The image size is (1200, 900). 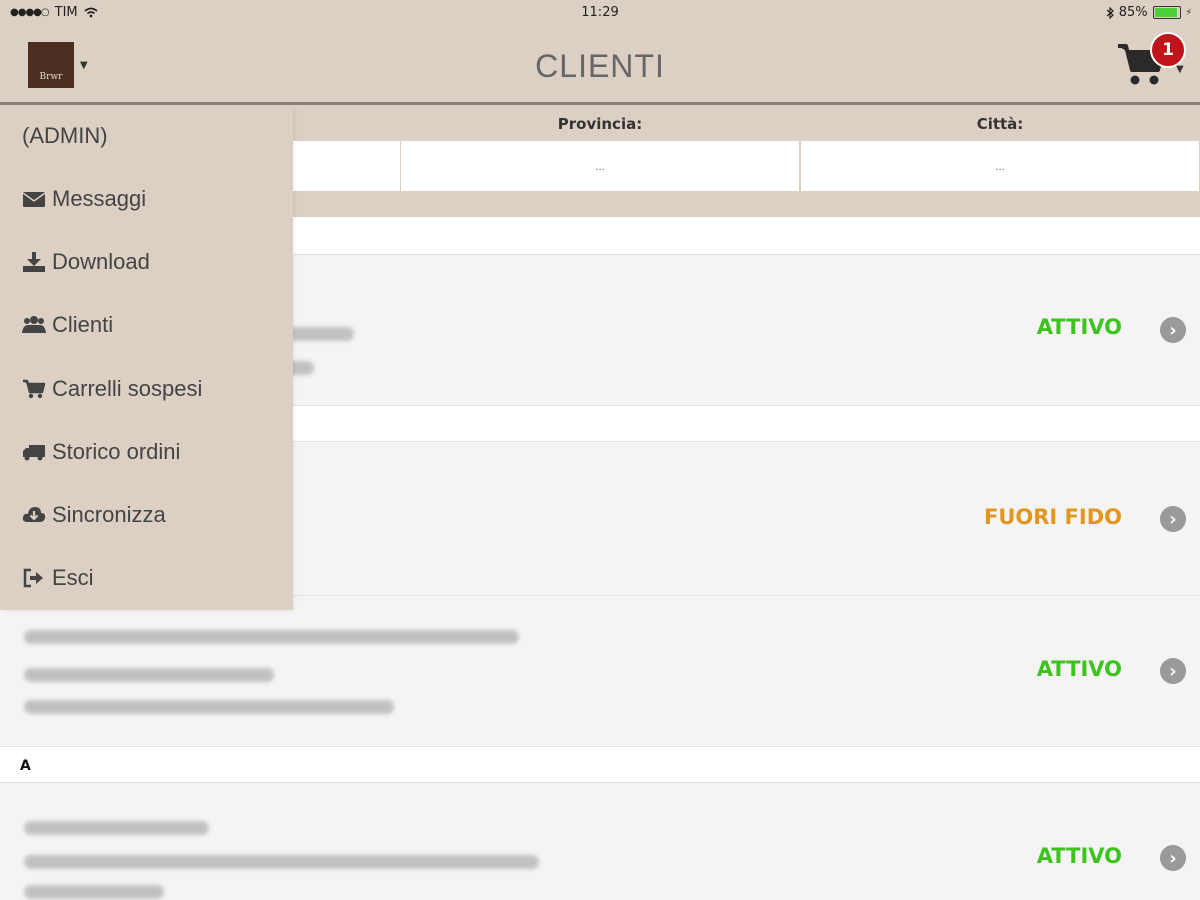 I want to click on charging-icon: ⚡, so click(x=1188, y=12).